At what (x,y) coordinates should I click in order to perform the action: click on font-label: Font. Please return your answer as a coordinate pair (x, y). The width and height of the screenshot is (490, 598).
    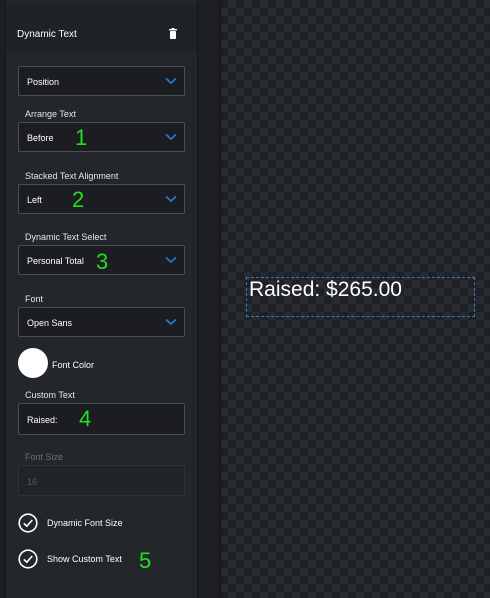
    Looking at the image, I should click on (34, 299).